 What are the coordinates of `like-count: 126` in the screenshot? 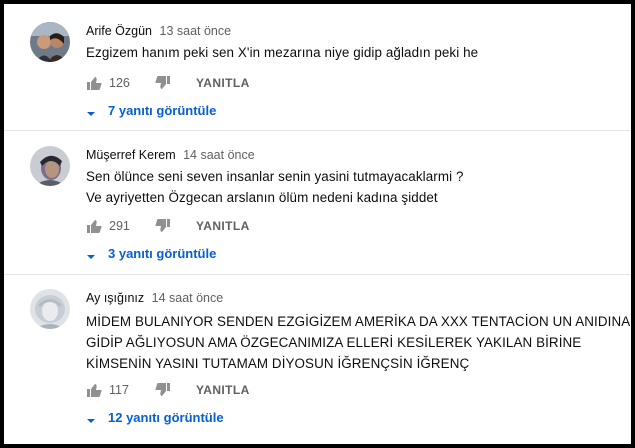 It's located at (119, 83).